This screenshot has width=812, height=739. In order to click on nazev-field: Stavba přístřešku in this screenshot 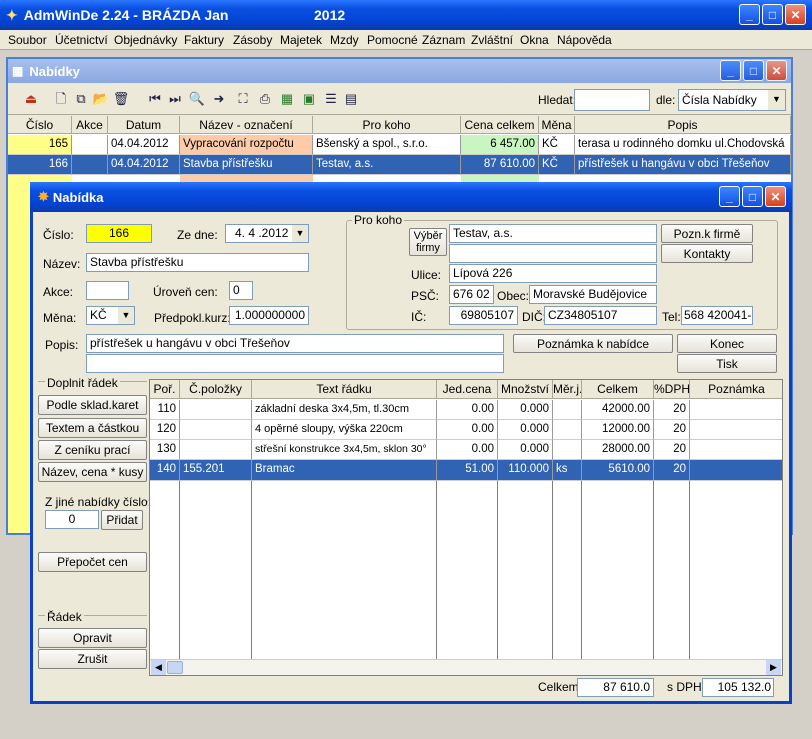, I will do `click(197, 262)`.